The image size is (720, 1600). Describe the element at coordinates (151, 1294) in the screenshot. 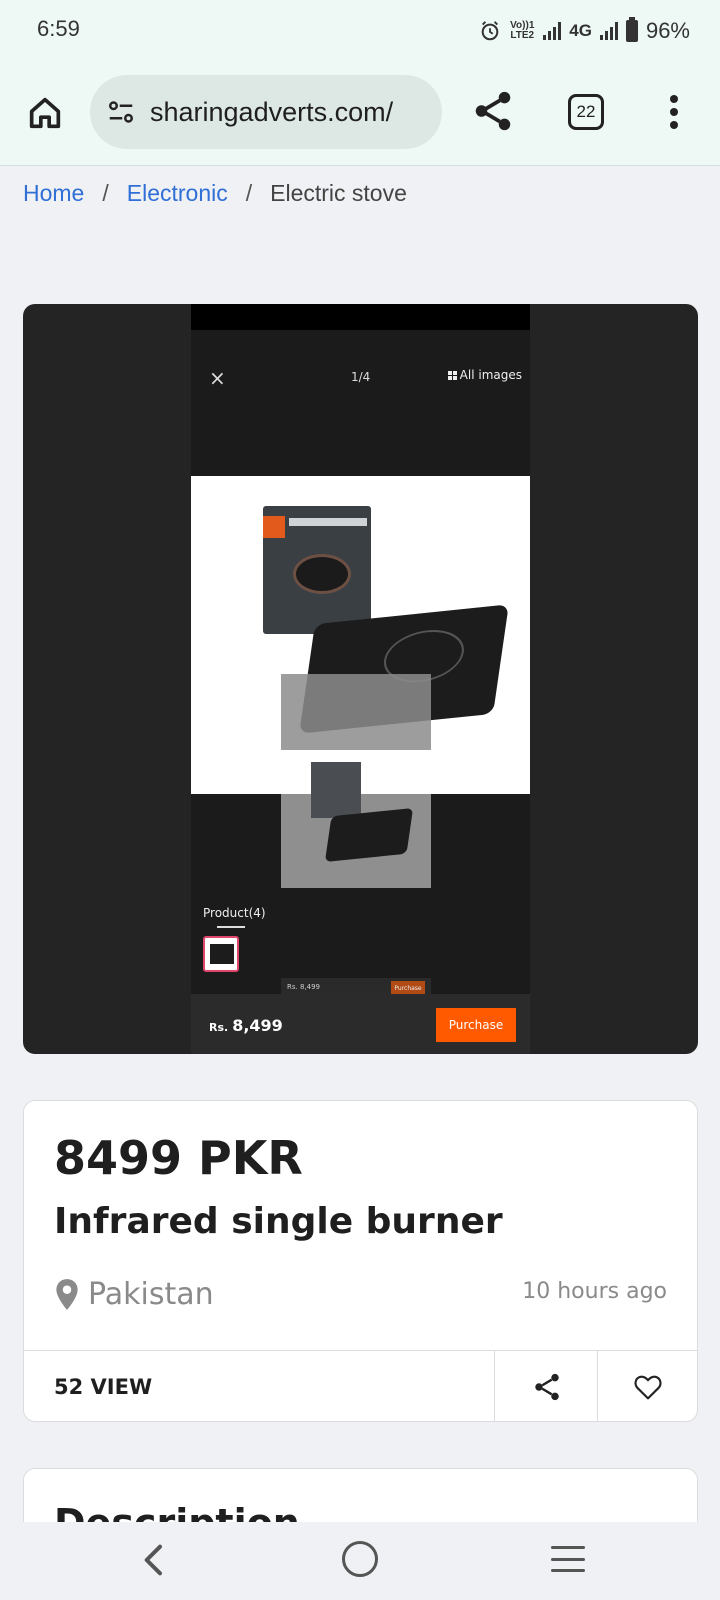

I see `location-text: Pakistan` at that location.